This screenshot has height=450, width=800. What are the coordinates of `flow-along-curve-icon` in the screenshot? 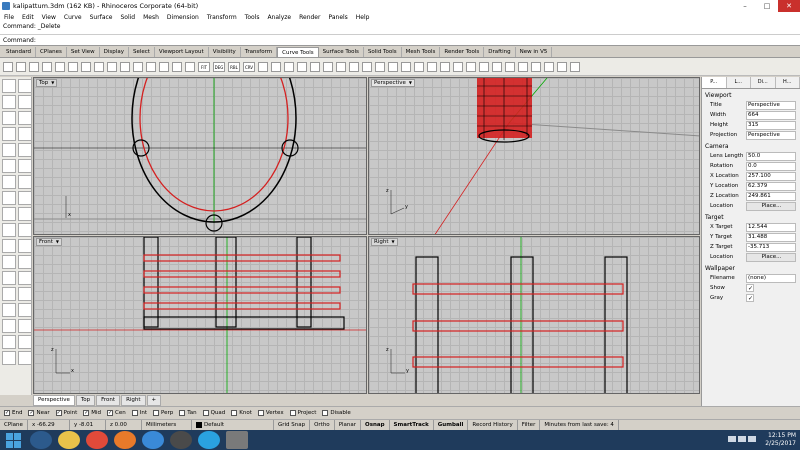 It's located at (151, 66).